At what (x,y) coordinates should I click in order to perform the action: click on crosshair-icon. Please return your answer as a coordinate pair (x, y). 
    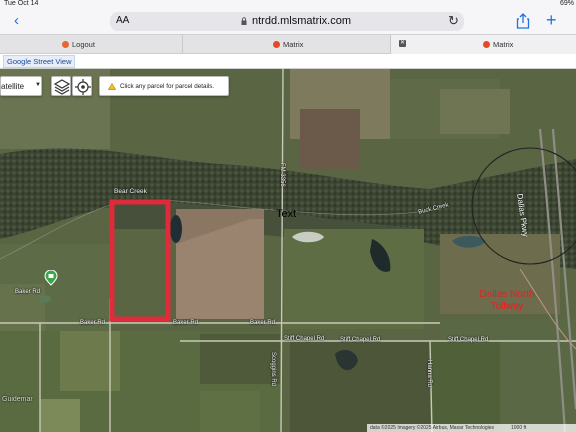
    Looking at the image, I should click on (83, 87).